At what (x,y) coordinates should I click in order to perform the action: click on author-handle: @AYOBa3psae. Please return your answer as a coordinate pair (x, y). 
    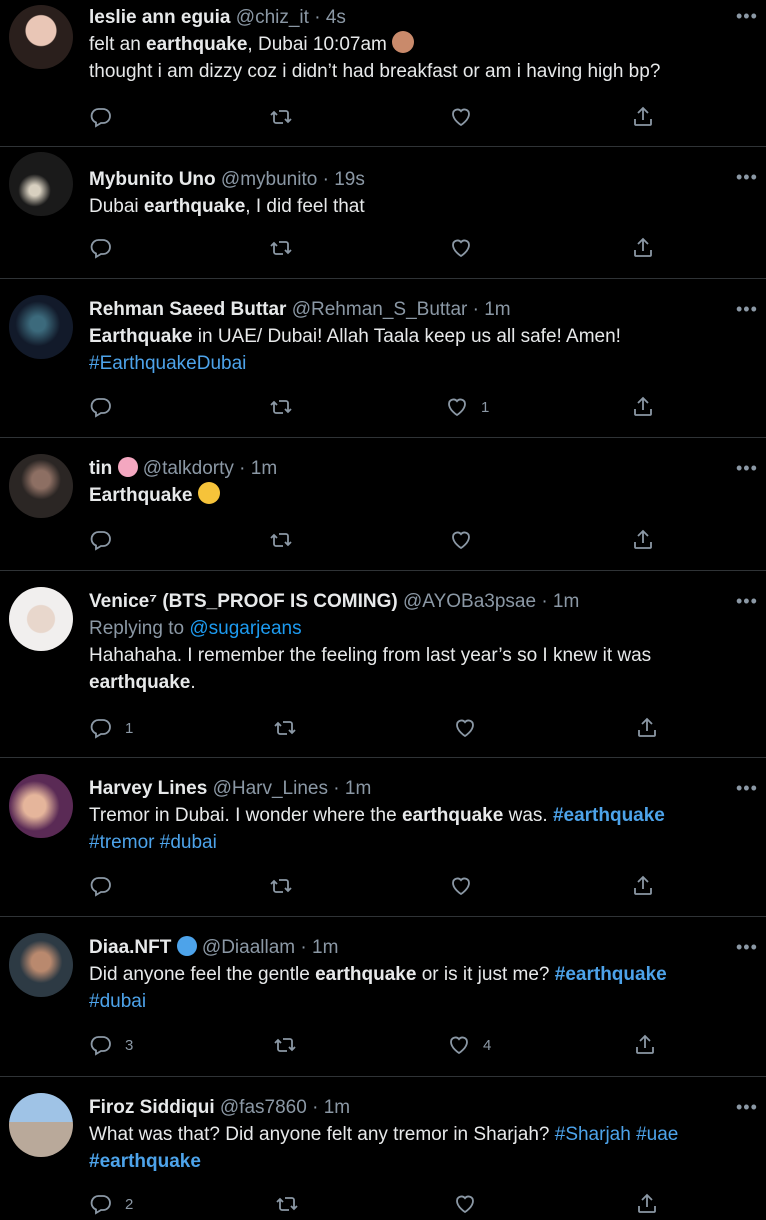
    Looking at the image, I should click on (469, 601).